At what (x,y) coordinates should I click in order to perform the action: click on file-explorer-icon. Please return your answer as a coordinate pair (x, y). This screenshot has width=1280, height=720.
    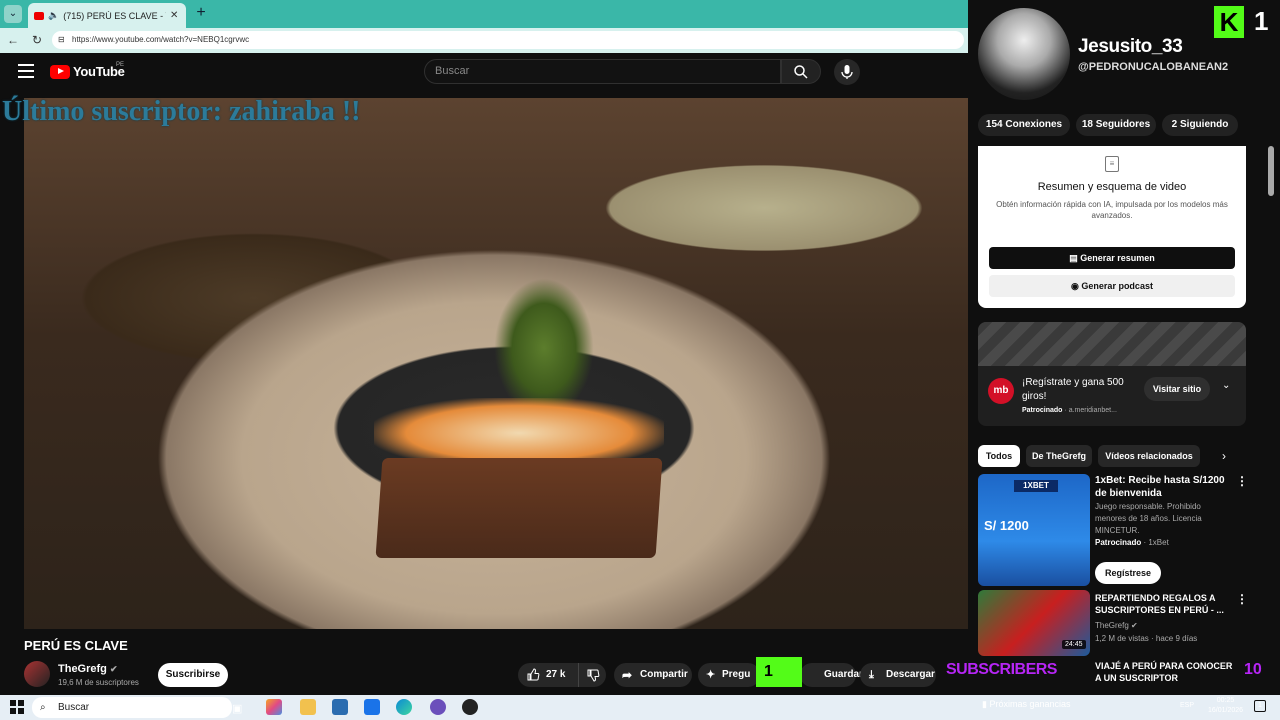
    Looking at the image, I should click on (308, 707).